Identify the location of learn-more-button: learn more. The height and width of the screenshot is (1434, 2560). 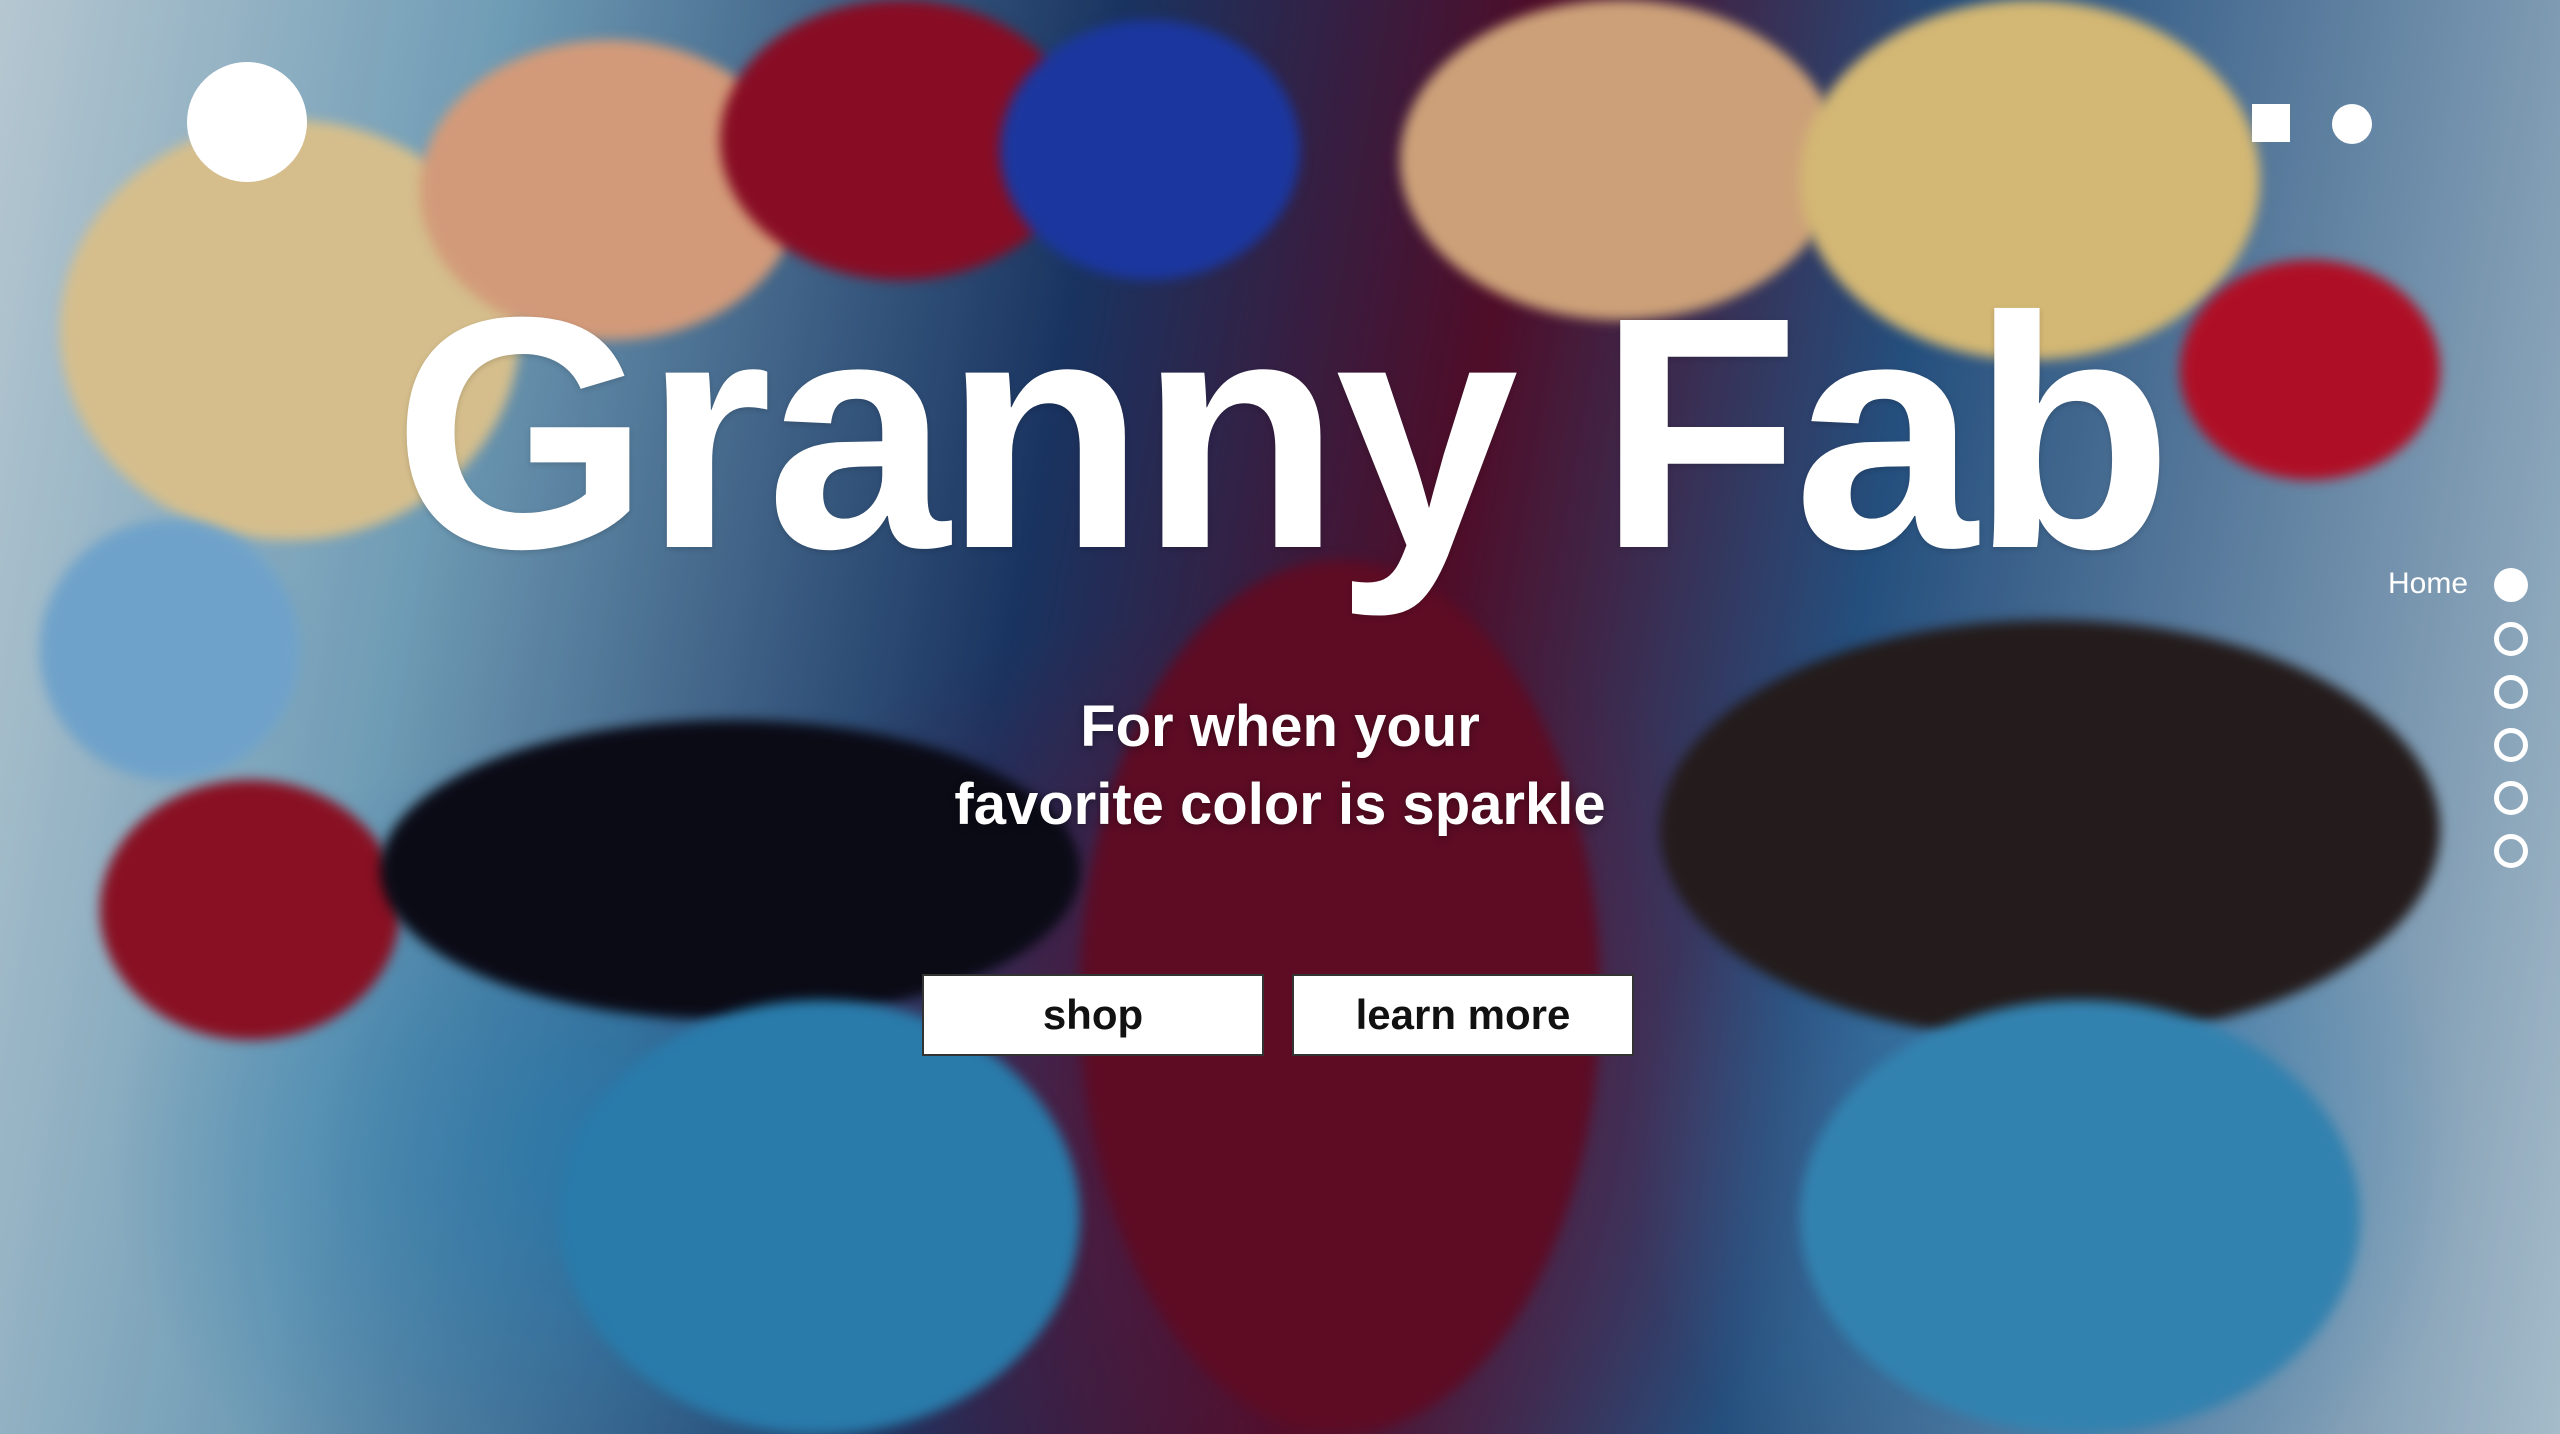
(1463, 1015).